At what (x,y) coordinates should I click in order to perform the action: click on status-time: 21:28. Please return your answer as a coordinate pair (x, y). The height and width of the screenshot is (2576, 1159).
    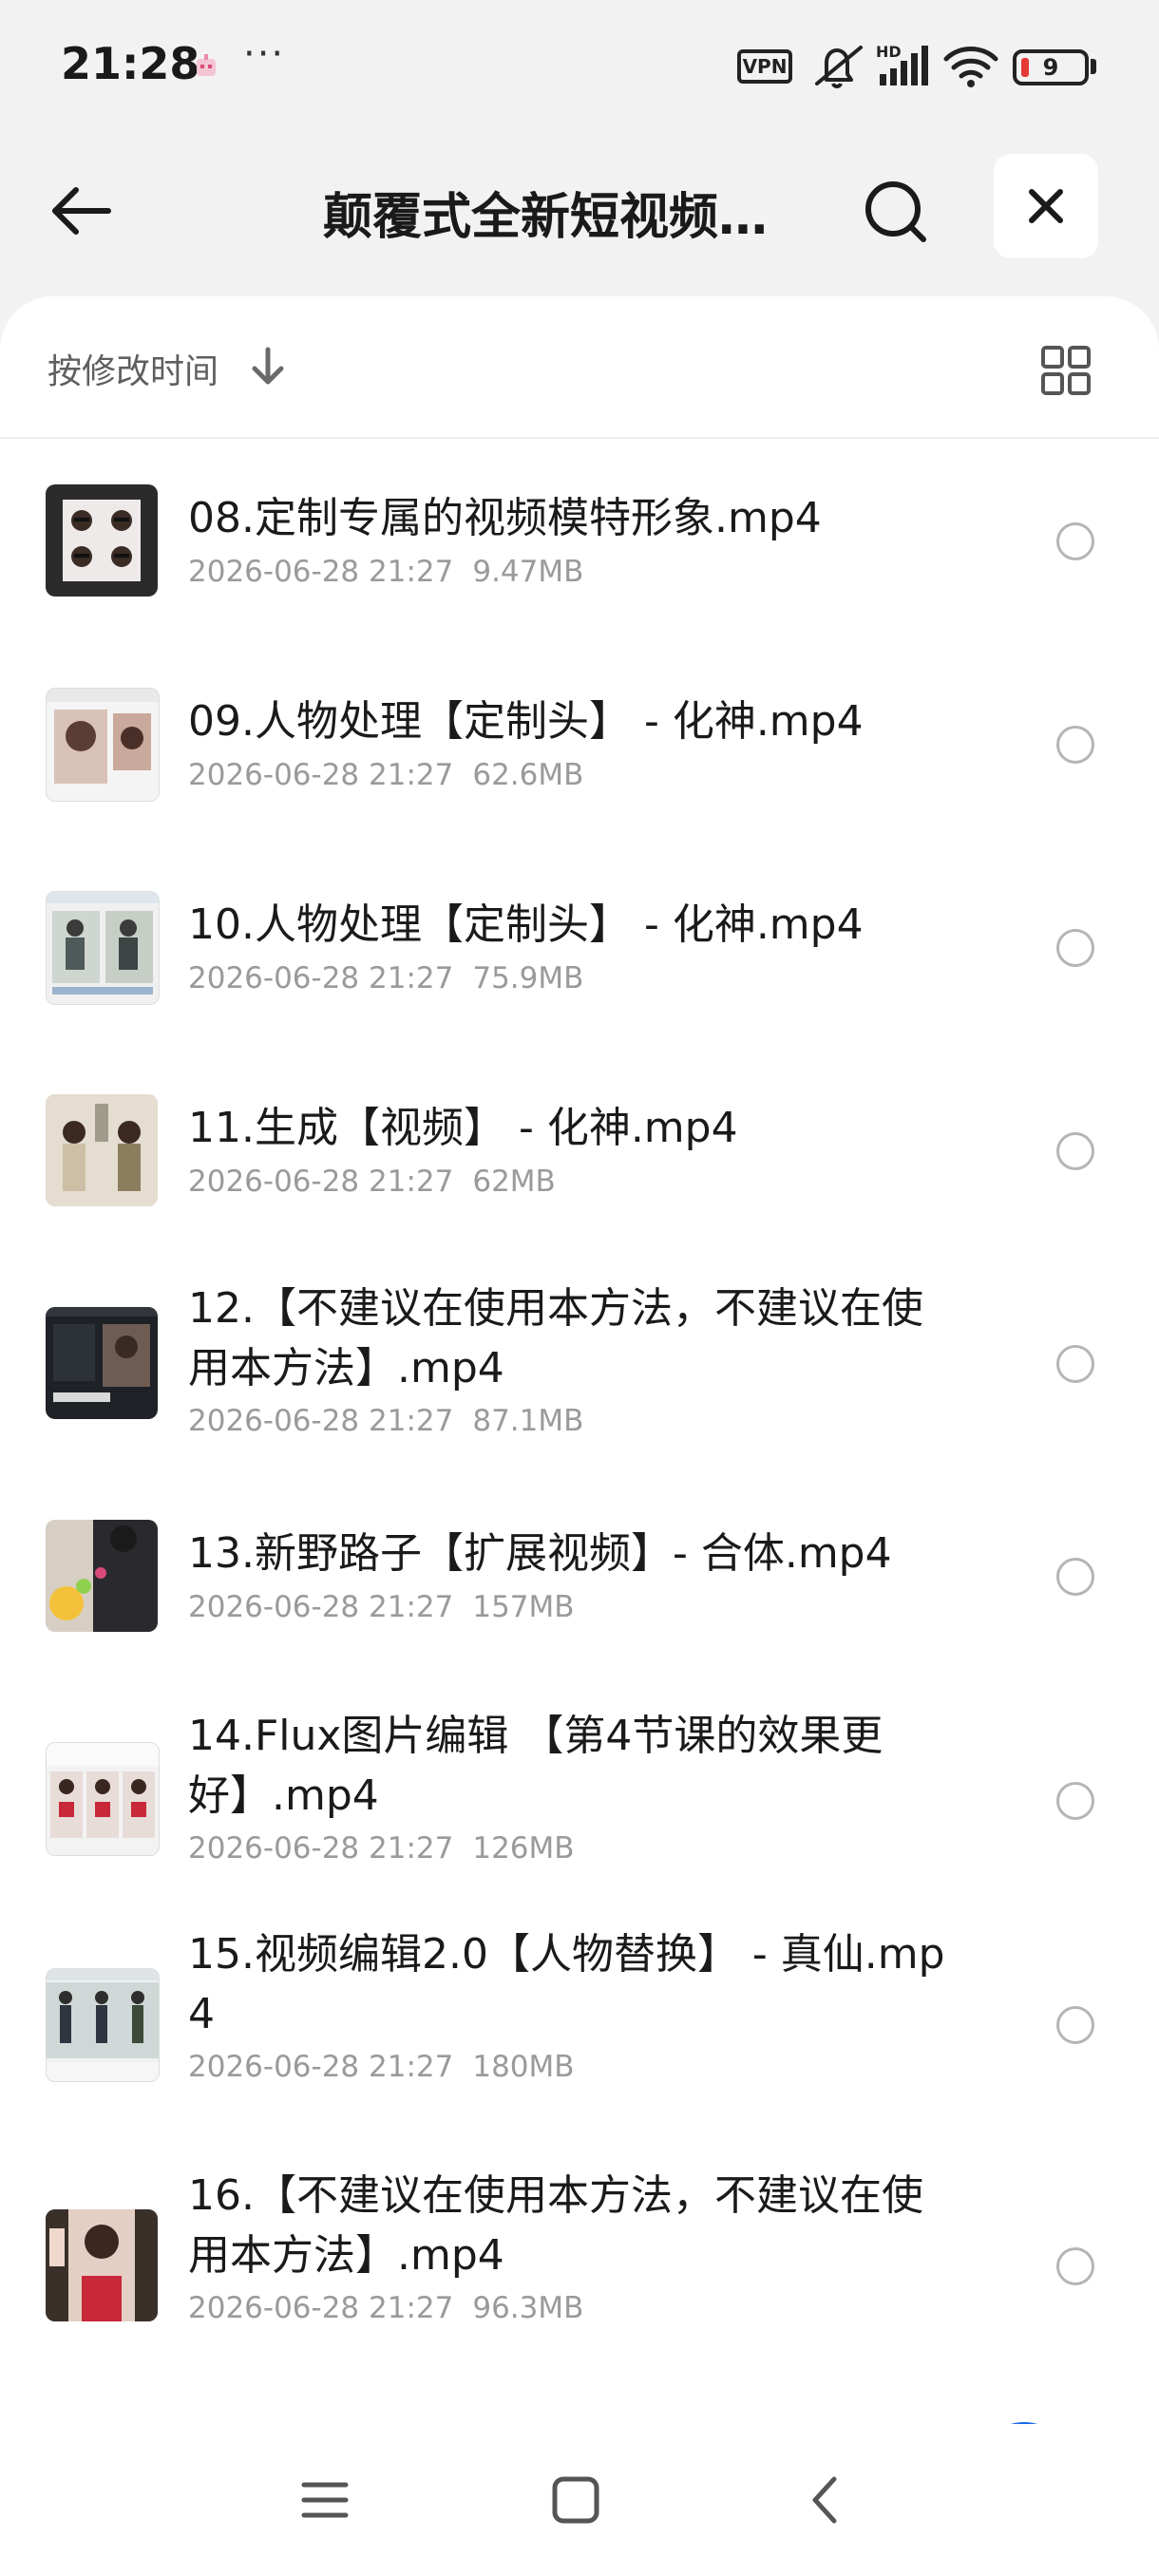
    Looking at the image, I should click on (130, 63).